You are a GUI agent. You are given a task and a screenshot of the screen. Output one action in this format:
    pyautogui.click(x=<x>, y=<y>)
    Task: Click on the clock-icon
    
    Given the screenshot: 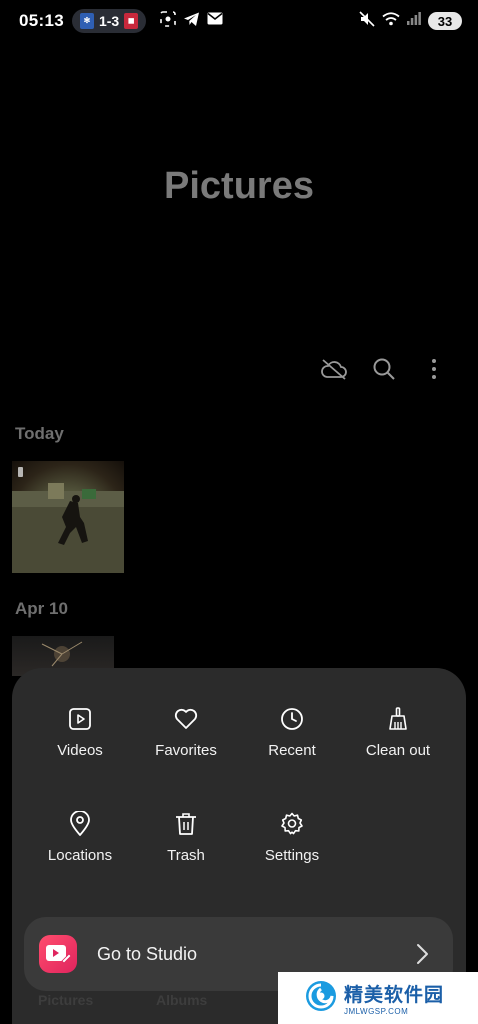 What is the action you would take?
    pyautogui.click(x=292, y=719)
    